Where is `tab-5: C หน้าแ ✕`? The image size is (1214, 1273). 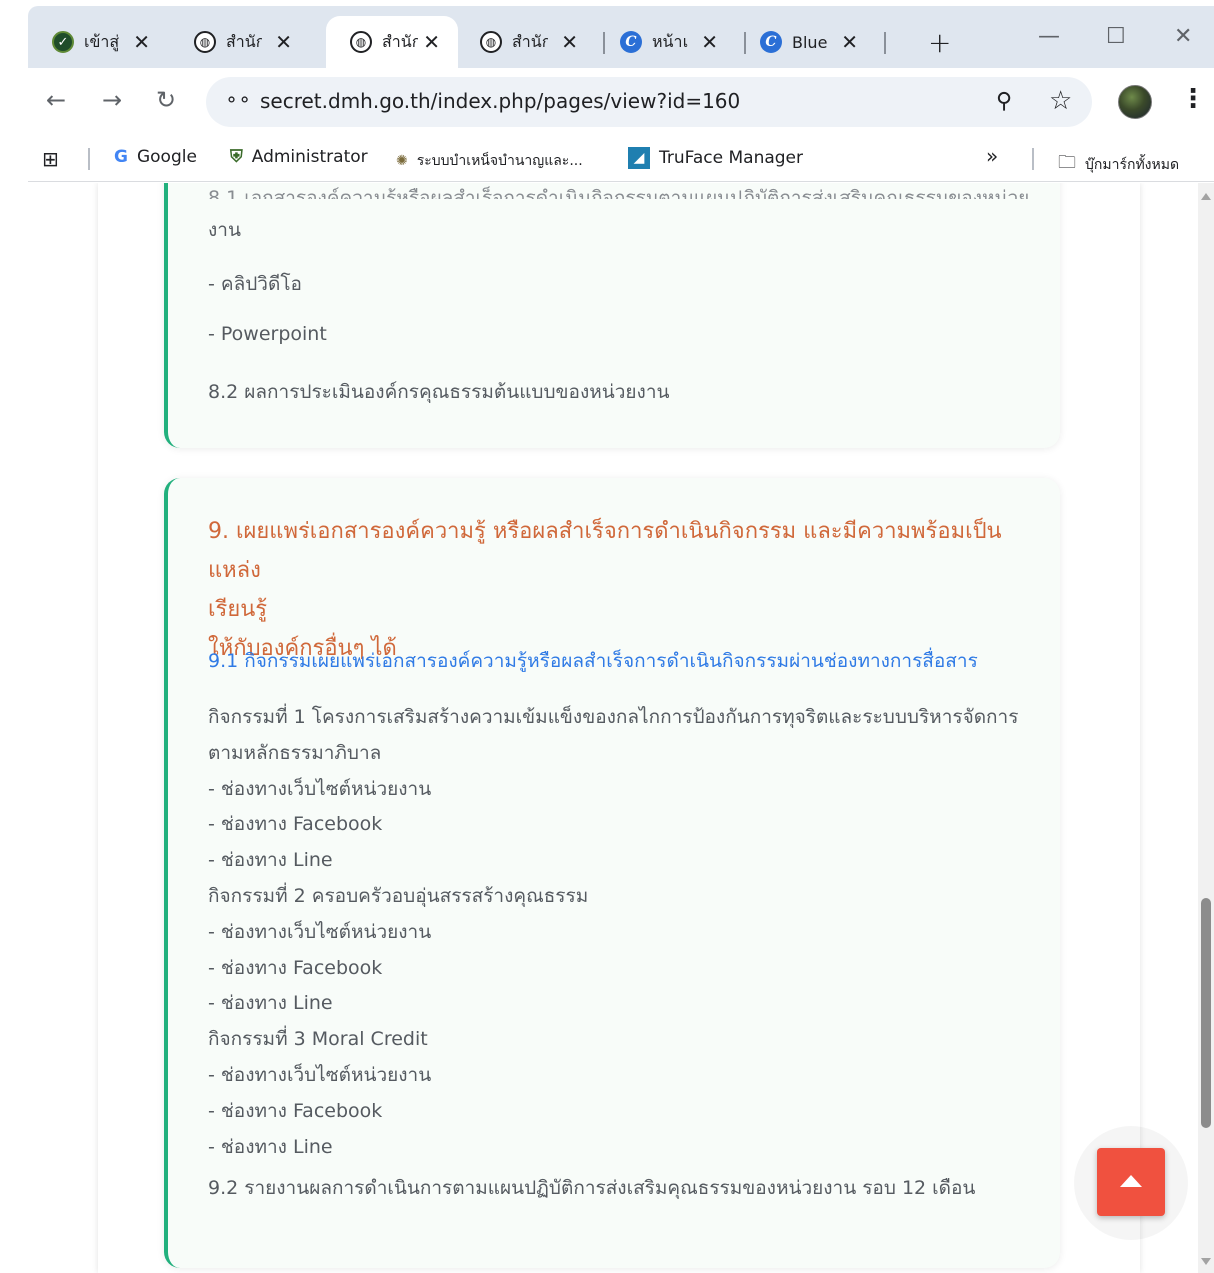 tab-5: C หน้าแ ✕ is located at coordinates (666, 42).